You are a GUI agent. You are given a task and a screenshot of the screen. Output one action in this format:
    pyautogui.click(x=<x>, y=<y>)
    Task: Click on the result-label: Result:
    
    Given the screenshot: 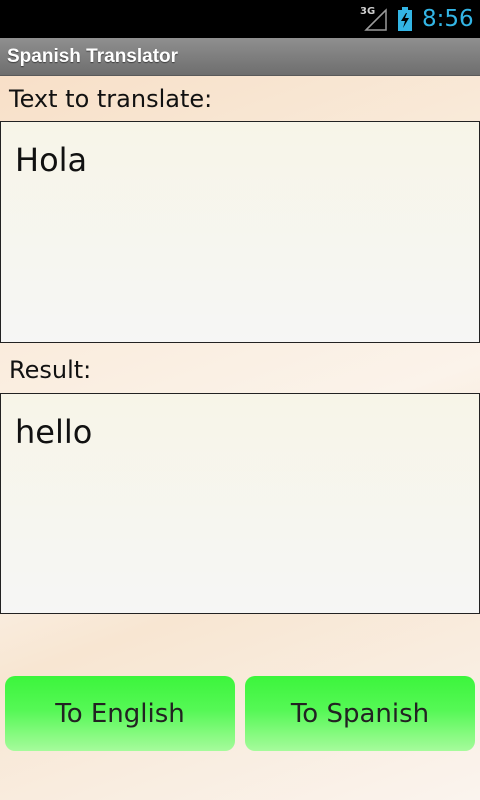 What is the action you would take?
    pyautogui.click(x=50, y=370)
    